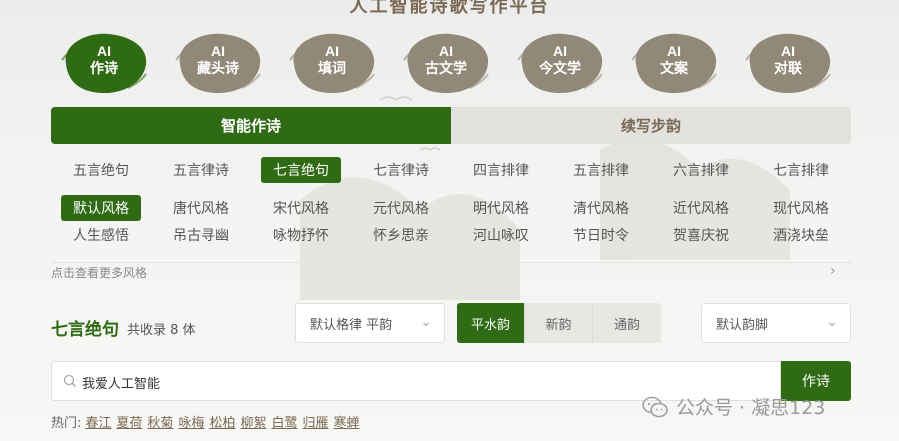 The width and height of the screenshot is (899, 441). I want to click on mode-label: 文案, so click(674, 68).